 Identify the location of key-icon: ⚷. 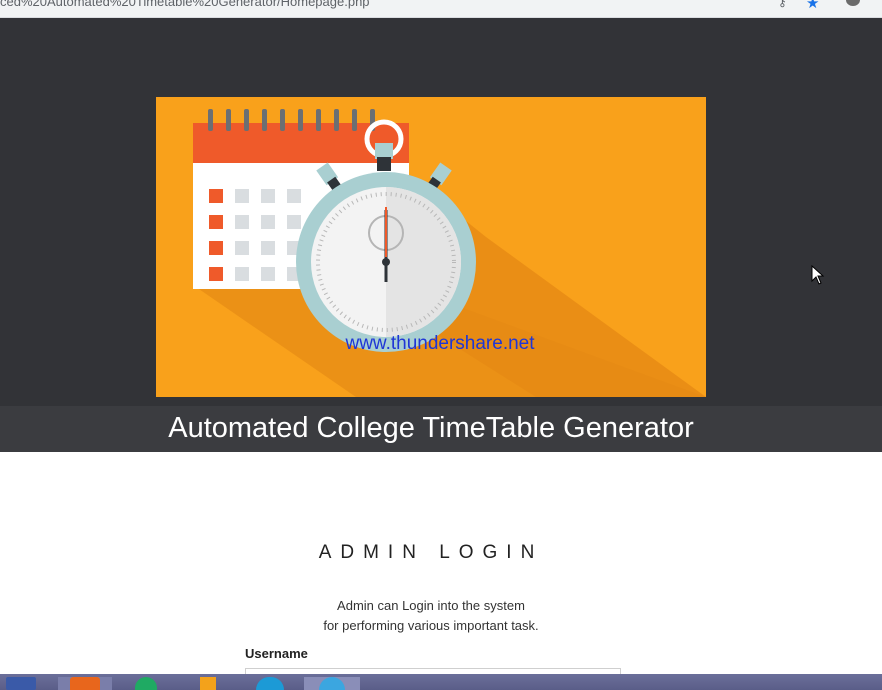
(782, 4).